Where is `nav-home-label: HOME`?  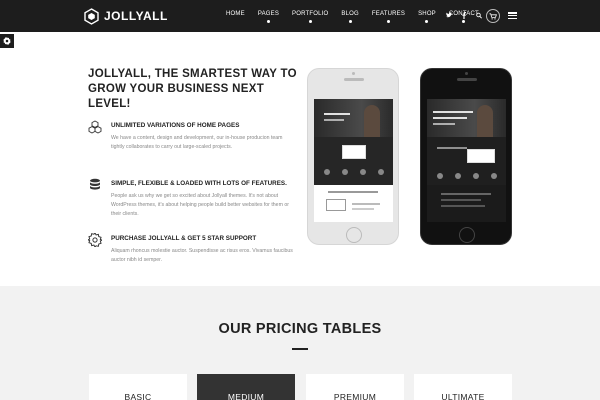
nav-home-label: HOME is located at coordinates (235, 14).